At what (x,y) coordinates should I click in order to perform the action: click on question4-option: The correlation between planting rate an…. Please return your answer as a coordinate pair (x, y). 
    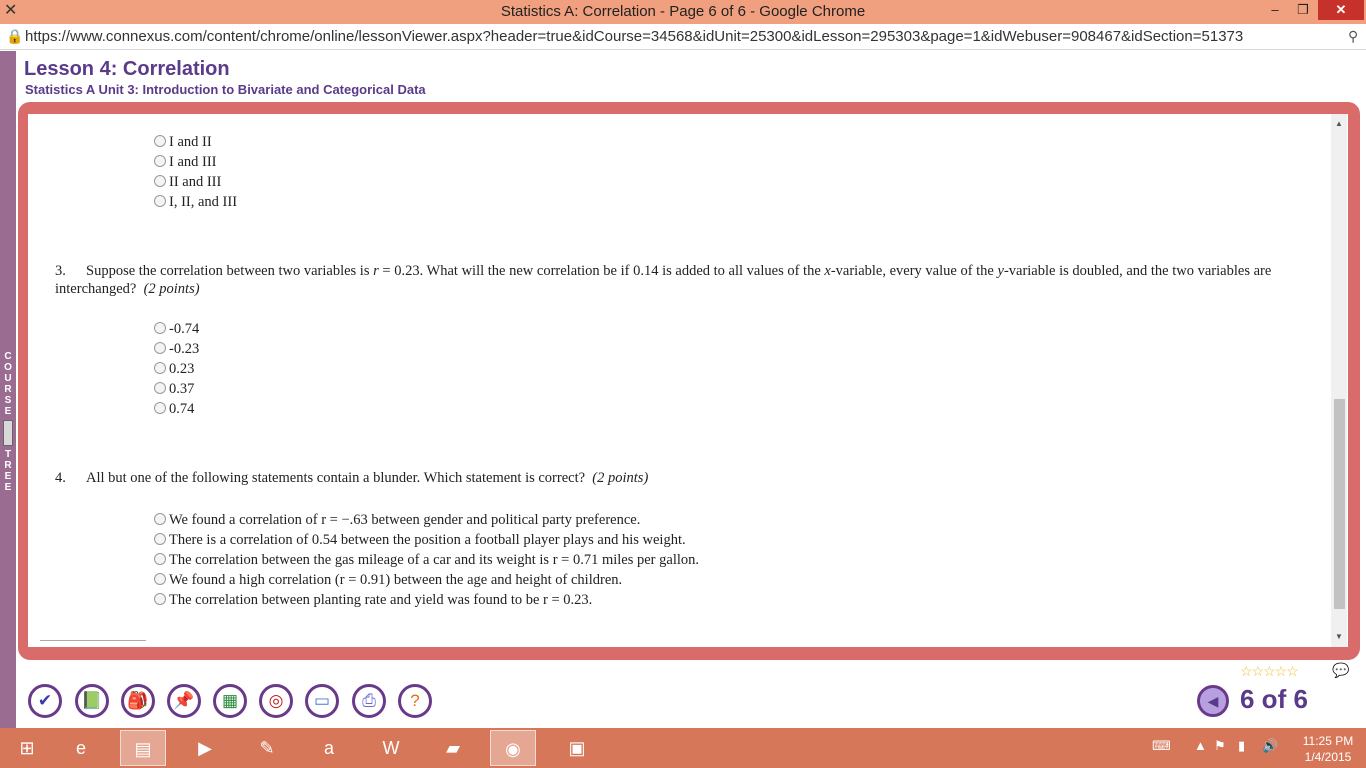
    Looking at the image, I should click on (426, 600).